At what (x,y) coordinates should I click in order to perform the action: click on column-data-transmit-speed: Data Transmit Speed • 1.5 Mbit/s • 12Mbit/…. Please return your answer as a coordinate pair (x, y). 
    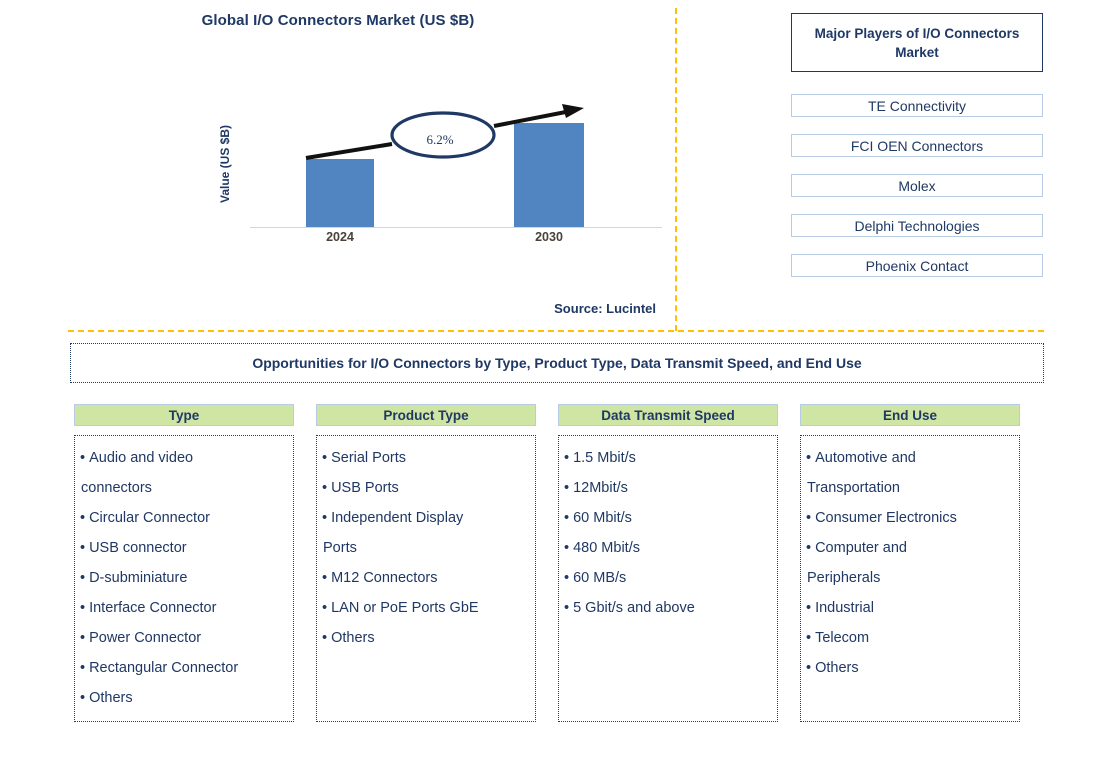
    Looking at the image, I should click on (668, 563).